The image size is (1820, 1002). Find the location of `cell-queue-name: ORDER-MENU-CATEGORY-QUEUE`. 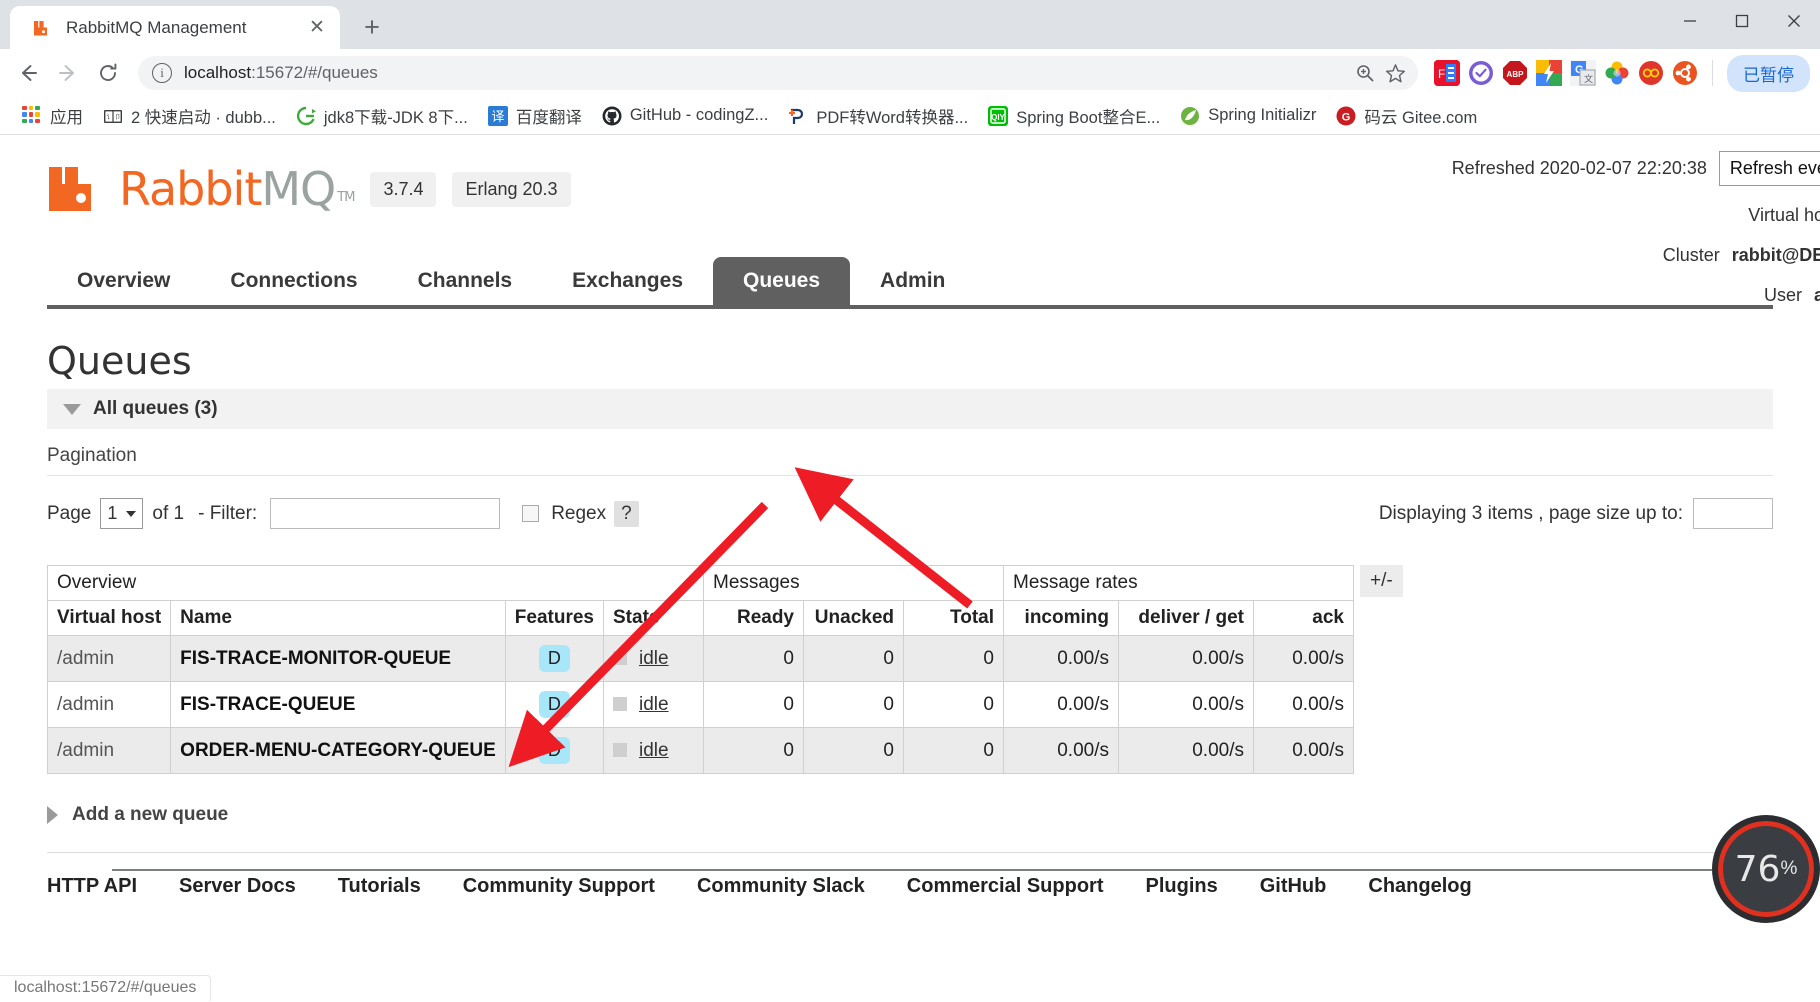

cell-queue-name: ORDER-MENU-CATEGORY-QUEUE is located at coordinates (338, 750).